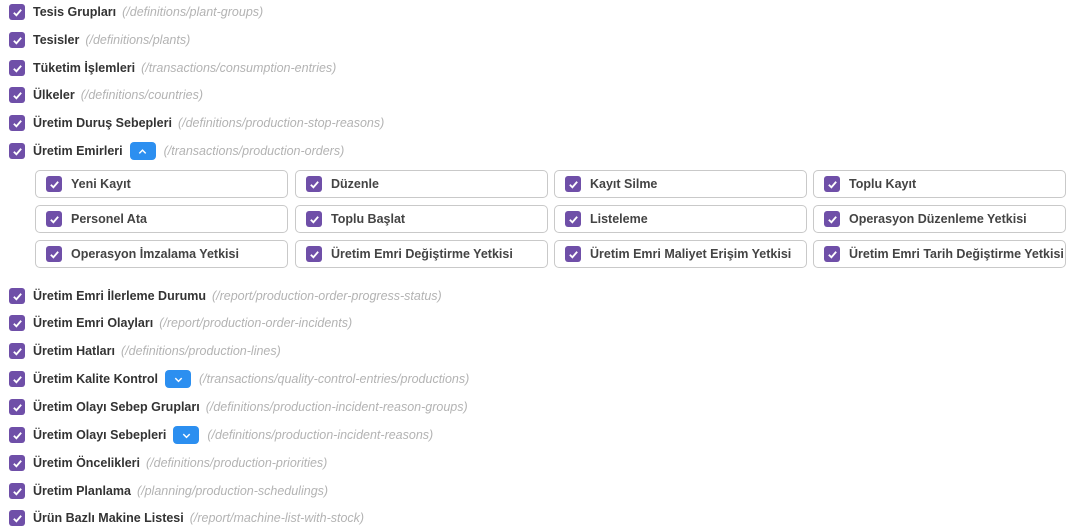  What do you see at coordinates (101, 184) in the screenshot?
I see `permission-label: Yeni Kayıt` at bounding box center [101, 184].